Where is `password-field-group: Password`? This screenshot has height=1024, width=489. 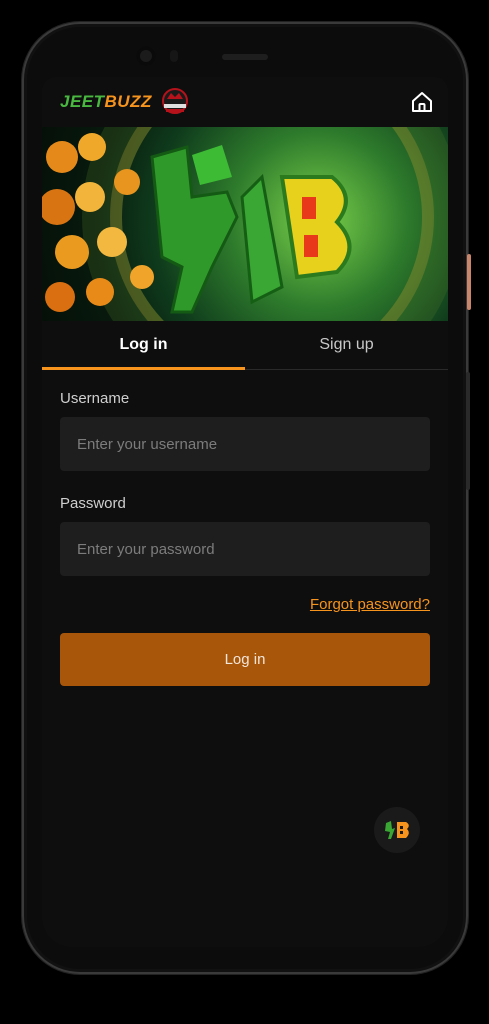 password-field-group: Password is located at coordinates (245, 535).